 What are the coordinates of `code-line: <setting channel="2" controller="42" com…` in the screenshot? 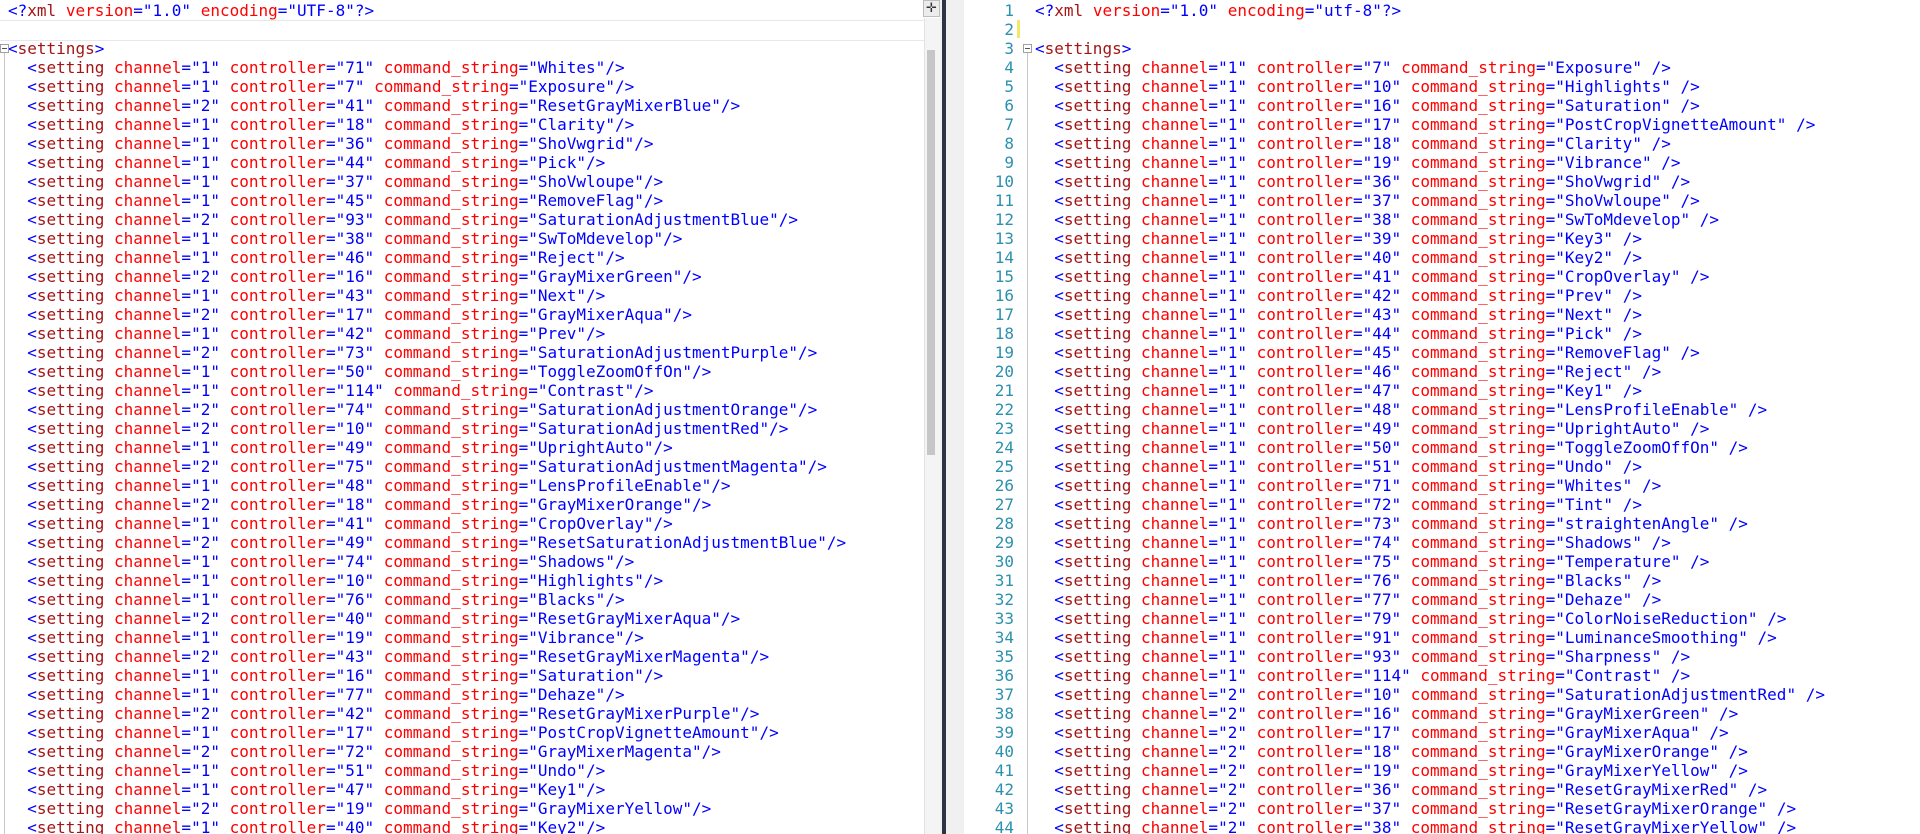 It's located at (383, 713).